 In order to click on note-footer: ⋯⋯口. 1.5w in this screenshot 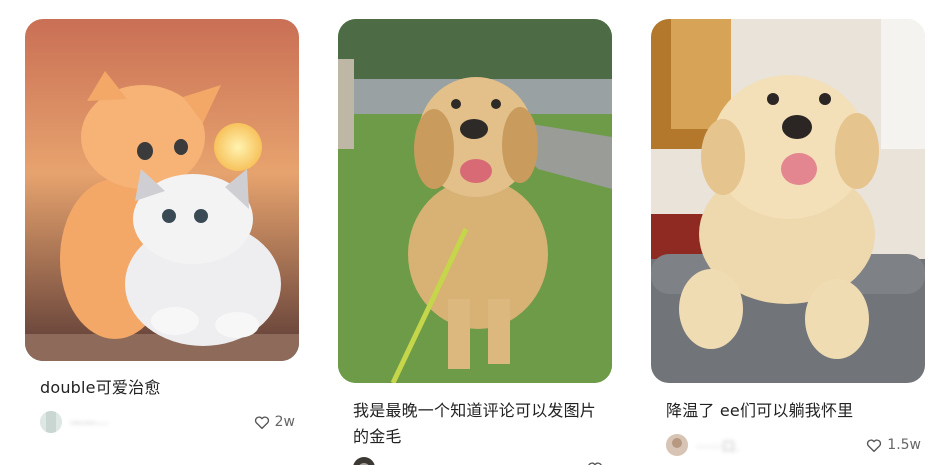, I will do `click(793, 445)`.